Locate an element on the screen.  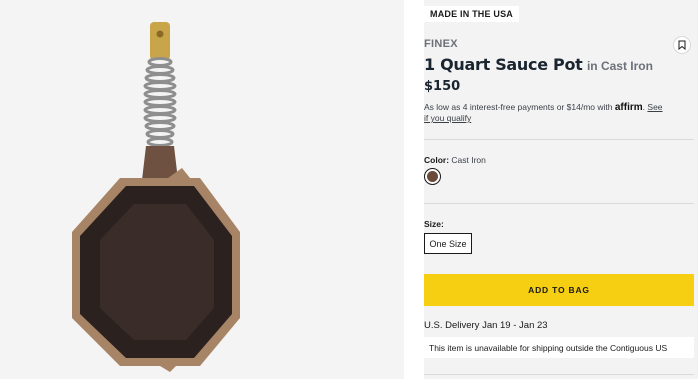
product-material: in Cast Iron is located at coordinates (619, 66).